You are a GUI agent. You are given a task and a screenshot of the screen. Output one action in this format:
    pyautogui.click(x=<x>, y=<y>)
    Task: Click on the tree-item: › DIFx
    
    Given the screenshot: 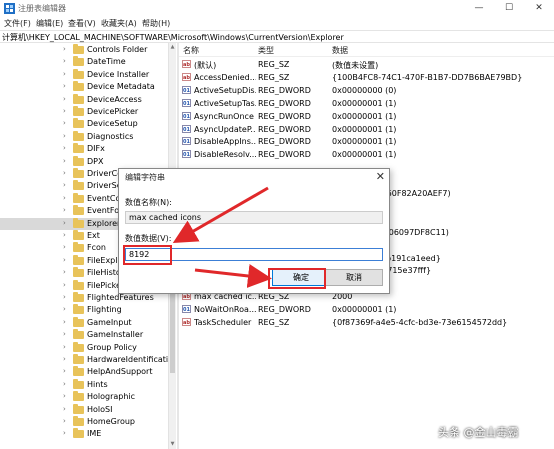 What is the action you would take?
    pyautogui.click(x=87, y=149)
    